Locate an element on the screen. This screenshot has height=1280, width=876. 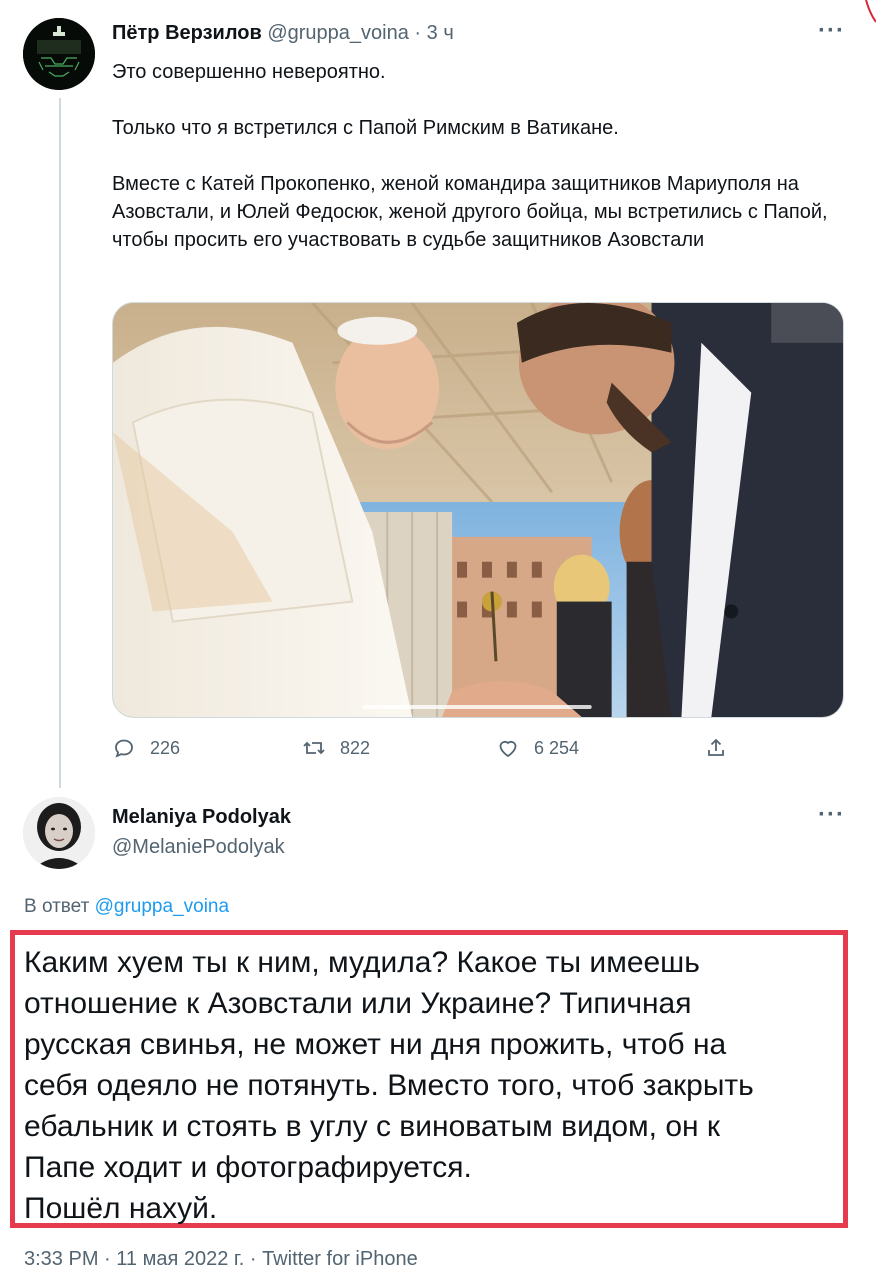
like-action: 6 254 is located at coordinates (537, 748).